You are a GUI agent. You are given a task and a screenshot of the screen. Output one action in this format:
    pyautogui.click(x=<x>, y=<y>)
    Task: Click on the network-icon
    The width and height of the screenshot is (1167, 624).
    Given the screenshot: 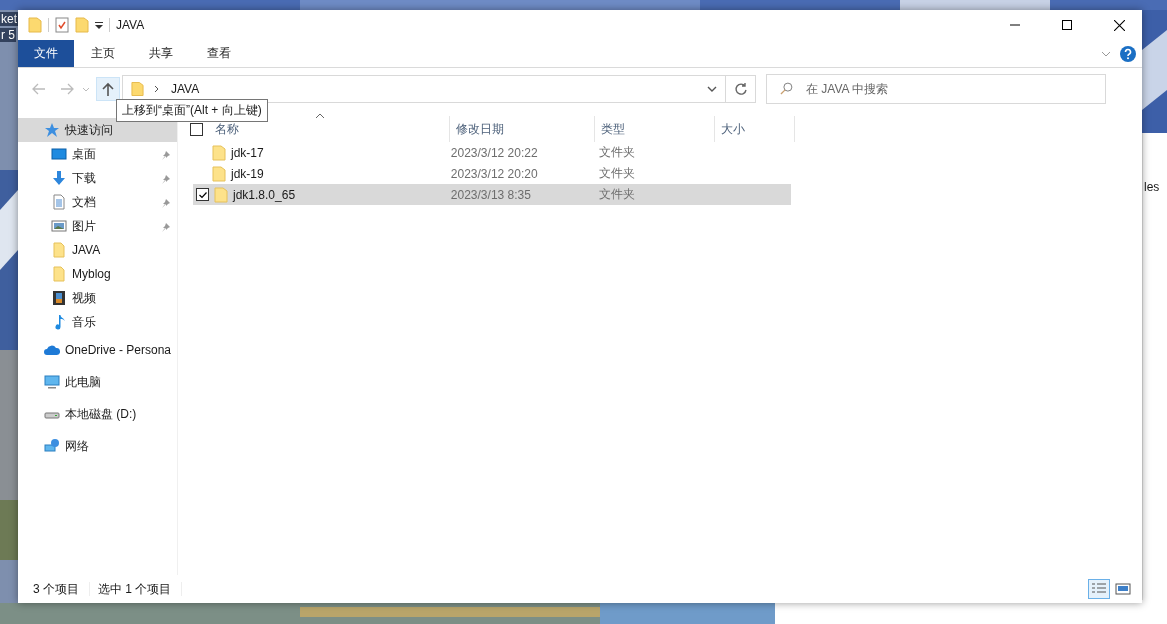 What is the action you would take?
    pyautogui.click(x=52, y=446)
    